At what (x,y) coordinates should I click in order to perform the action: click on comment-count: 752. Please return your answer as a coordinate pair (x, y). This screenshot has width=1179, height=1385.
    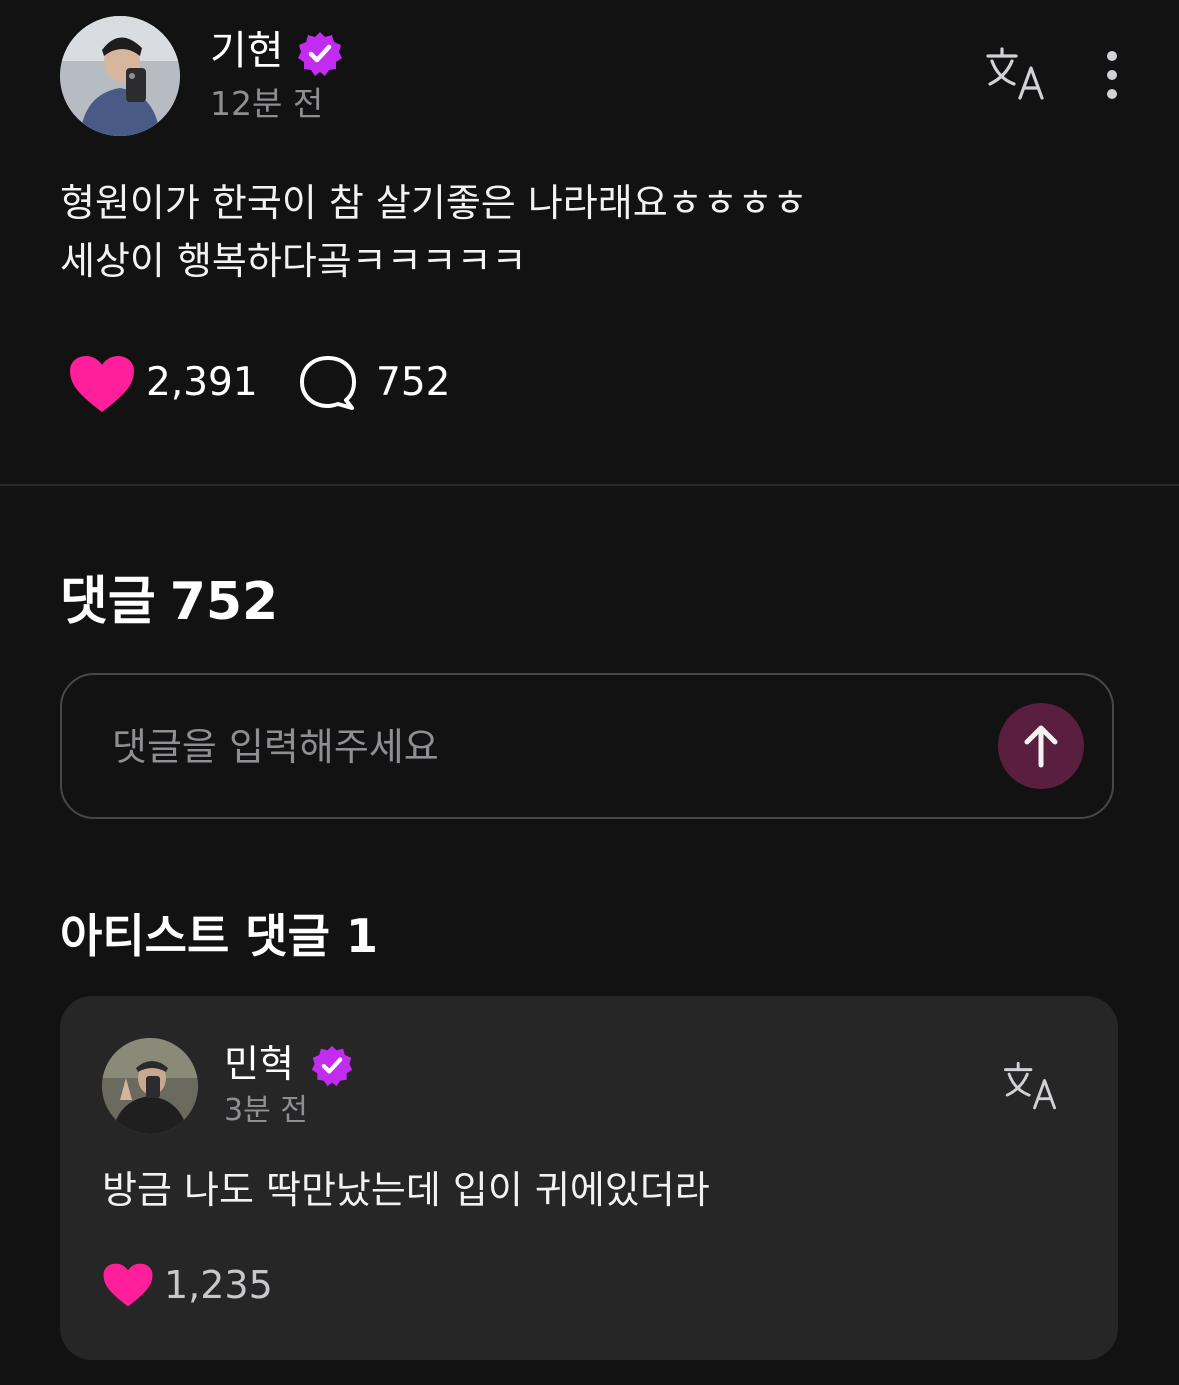
    Looking at the image, I should click on (413, 382).